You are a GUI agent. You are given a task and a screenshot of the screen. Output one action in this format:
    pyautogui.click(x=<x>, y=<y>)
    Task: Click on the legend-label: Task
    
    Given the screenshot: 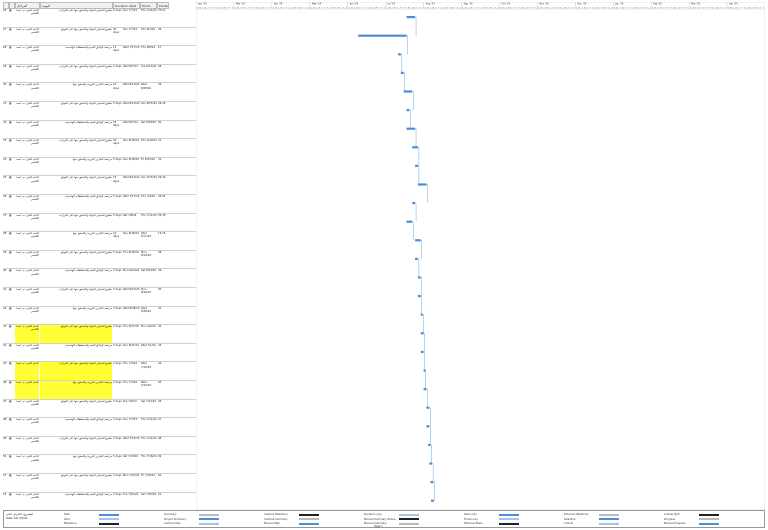 What is the action you would take?
    pyautogui.click(x=67, y=514)
    